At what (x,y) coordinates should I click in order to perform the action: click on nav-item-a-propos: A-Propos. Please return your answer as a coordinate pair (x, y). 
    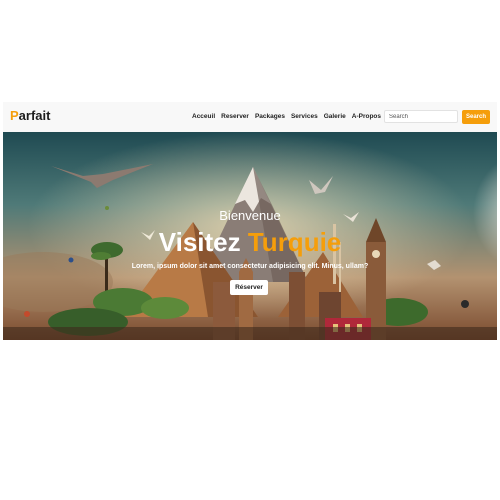
    Looking at the image, I should click on (366, 117).